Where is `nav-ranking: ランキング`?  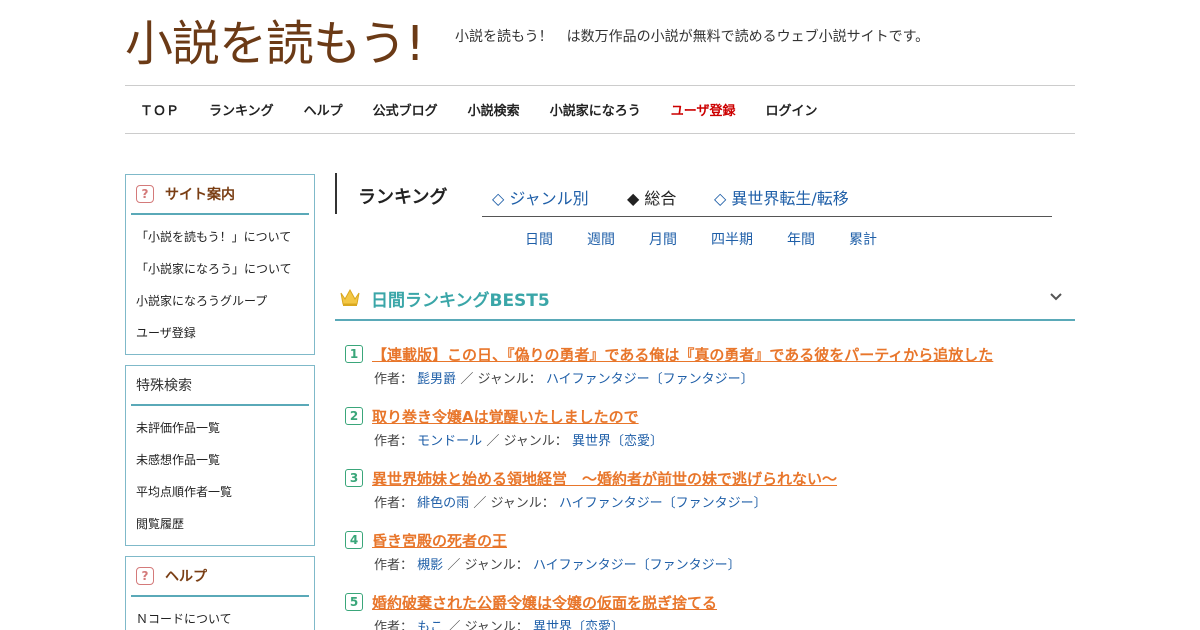 nav-ranking: ランキング is located at coordinates (241, 109).